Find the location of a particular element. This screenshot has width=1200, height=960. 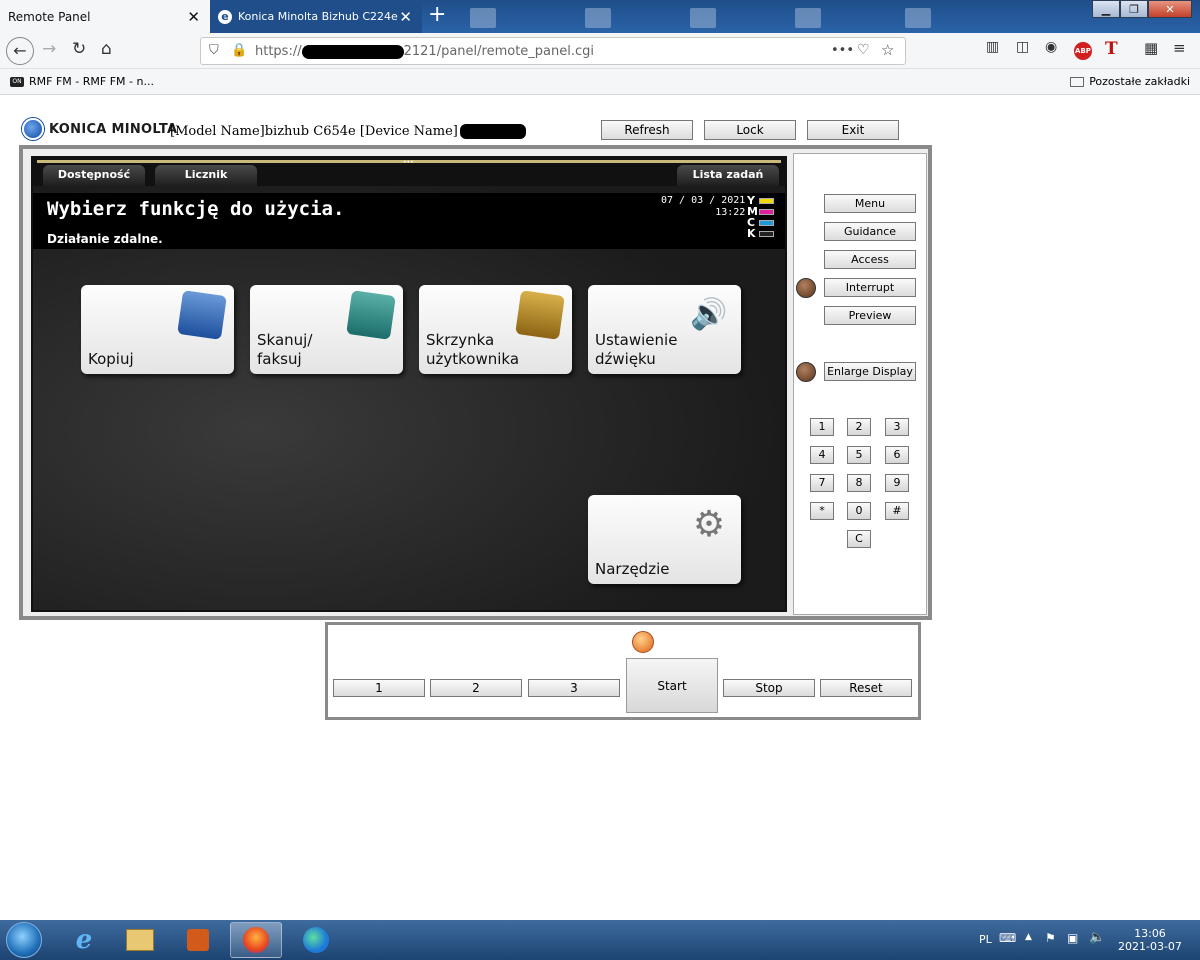

toner-levels: Y M C K is located at coordinates (760, 217).